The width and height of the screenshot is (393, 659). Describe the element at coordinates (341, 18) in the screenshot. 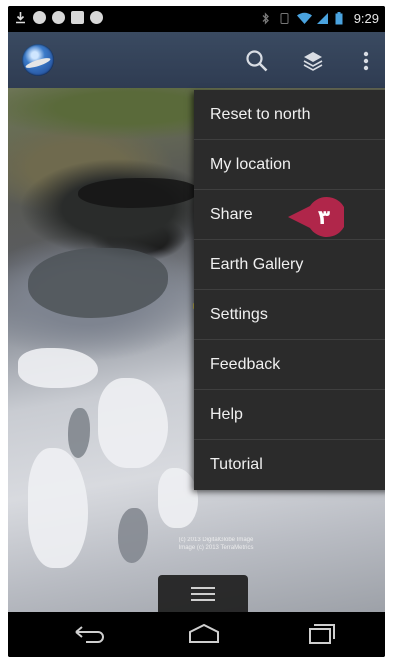

I see `battery-icon` at that location.